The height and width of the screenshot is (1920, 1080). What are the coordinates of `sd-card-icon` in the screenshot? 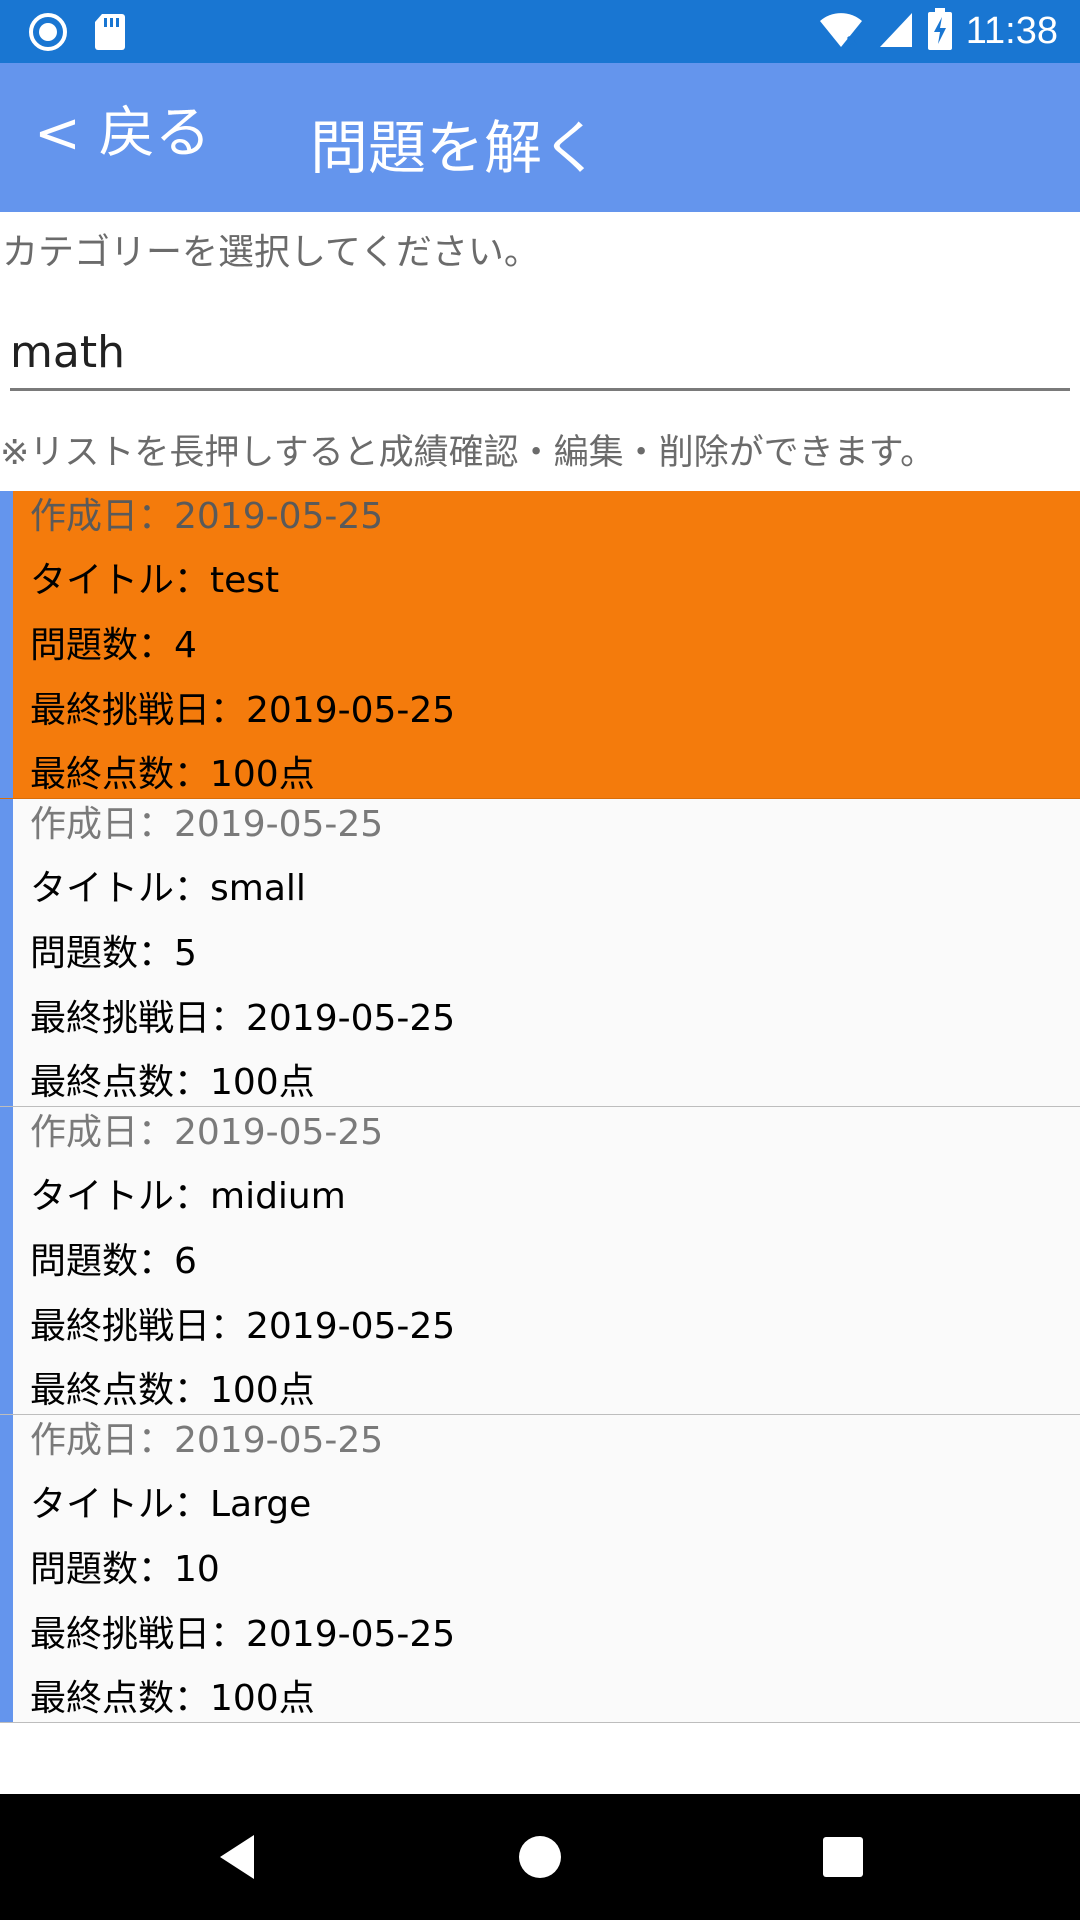 It's located at (110, 34).